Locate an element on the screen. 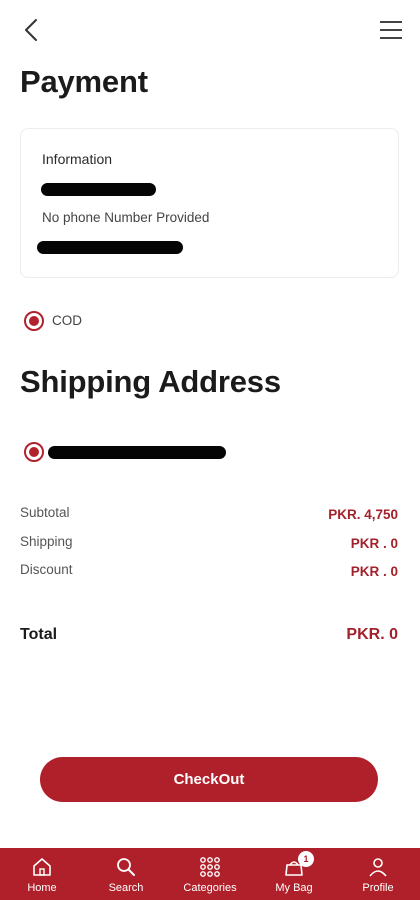 The image size is (420, 900). nav-home-label: Home is located at coordinates (42, 888).